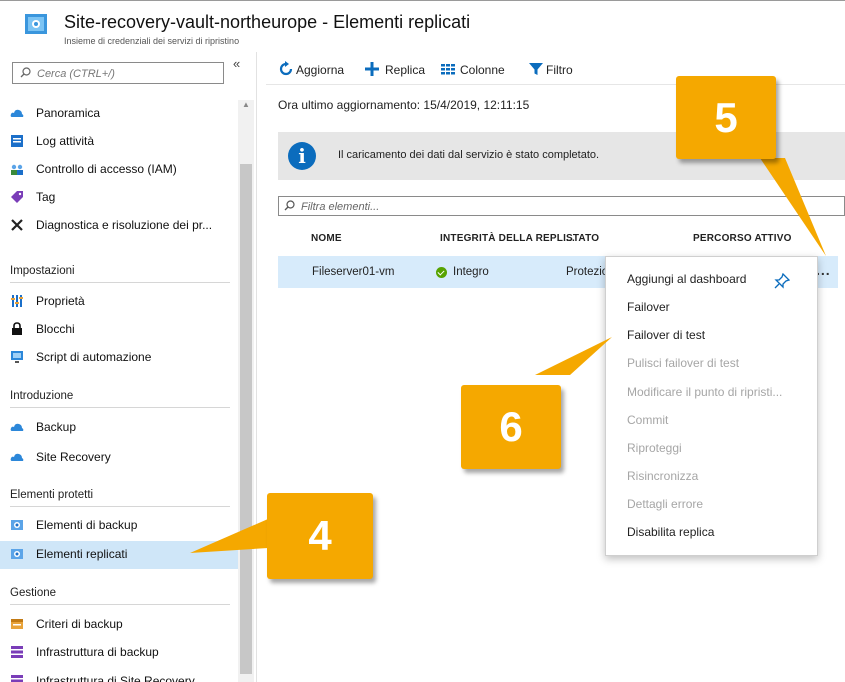 This screenshot has height=682, width=845. What do you see at coordinates (726, 117) in the screenshot?
I see `callout-badge-5: 5` at bounding box center [726, 117].